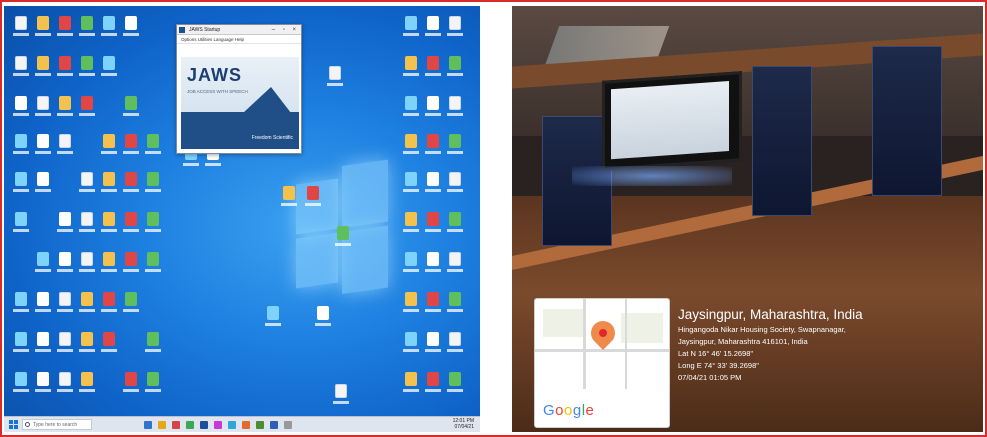 This screenshot has width=987, height=437. Describe the element at coordinates (13, 424) in the screenshot. I see `start-button` at that location.